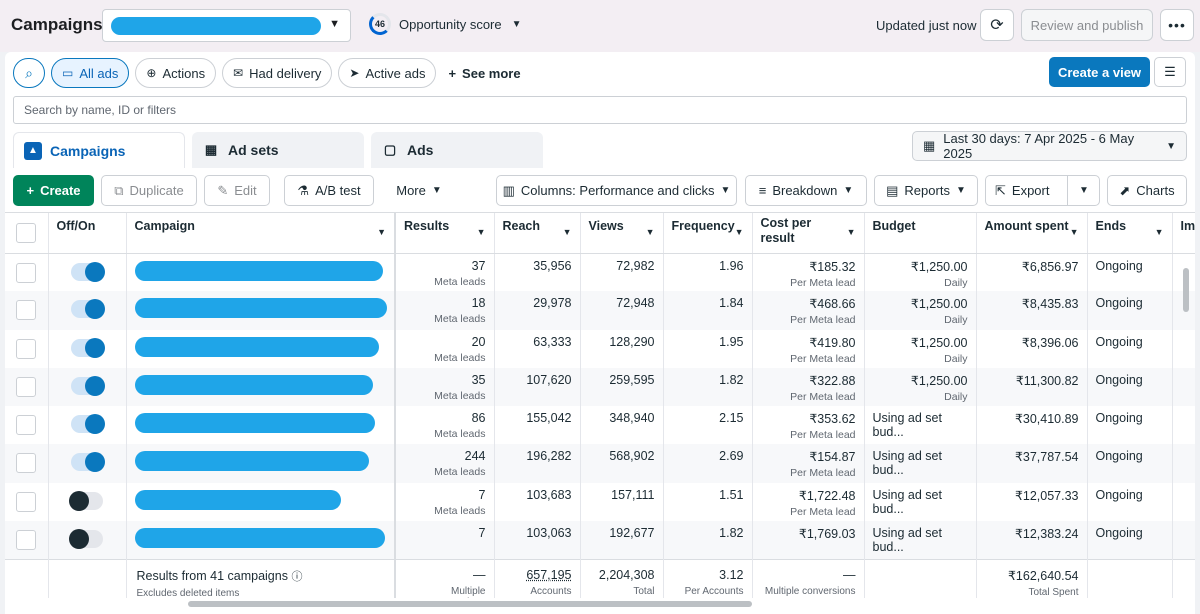 This screenshot has height=614, width=1200. What do you see at coordinates (956, 358) in the screenshot?
I see `budget-sublabel: Daily` at bounding box center [956, 358].